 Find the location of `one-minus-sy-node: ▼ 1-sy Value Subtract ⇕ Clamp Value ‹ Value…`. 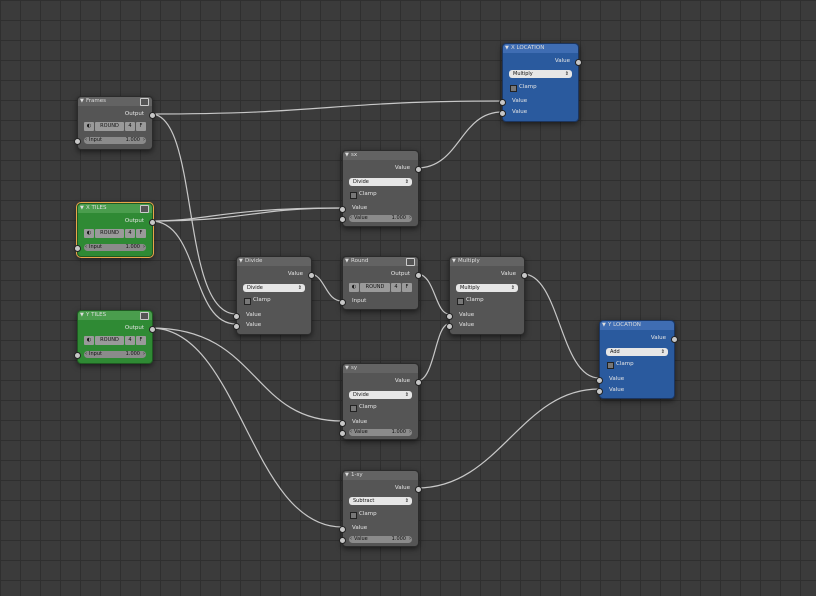

one-minus-sy-node: ▼ 1-sy Value Subtract ⇕ Clamp Value ‹ Value… is located at coordinates (380, 508).